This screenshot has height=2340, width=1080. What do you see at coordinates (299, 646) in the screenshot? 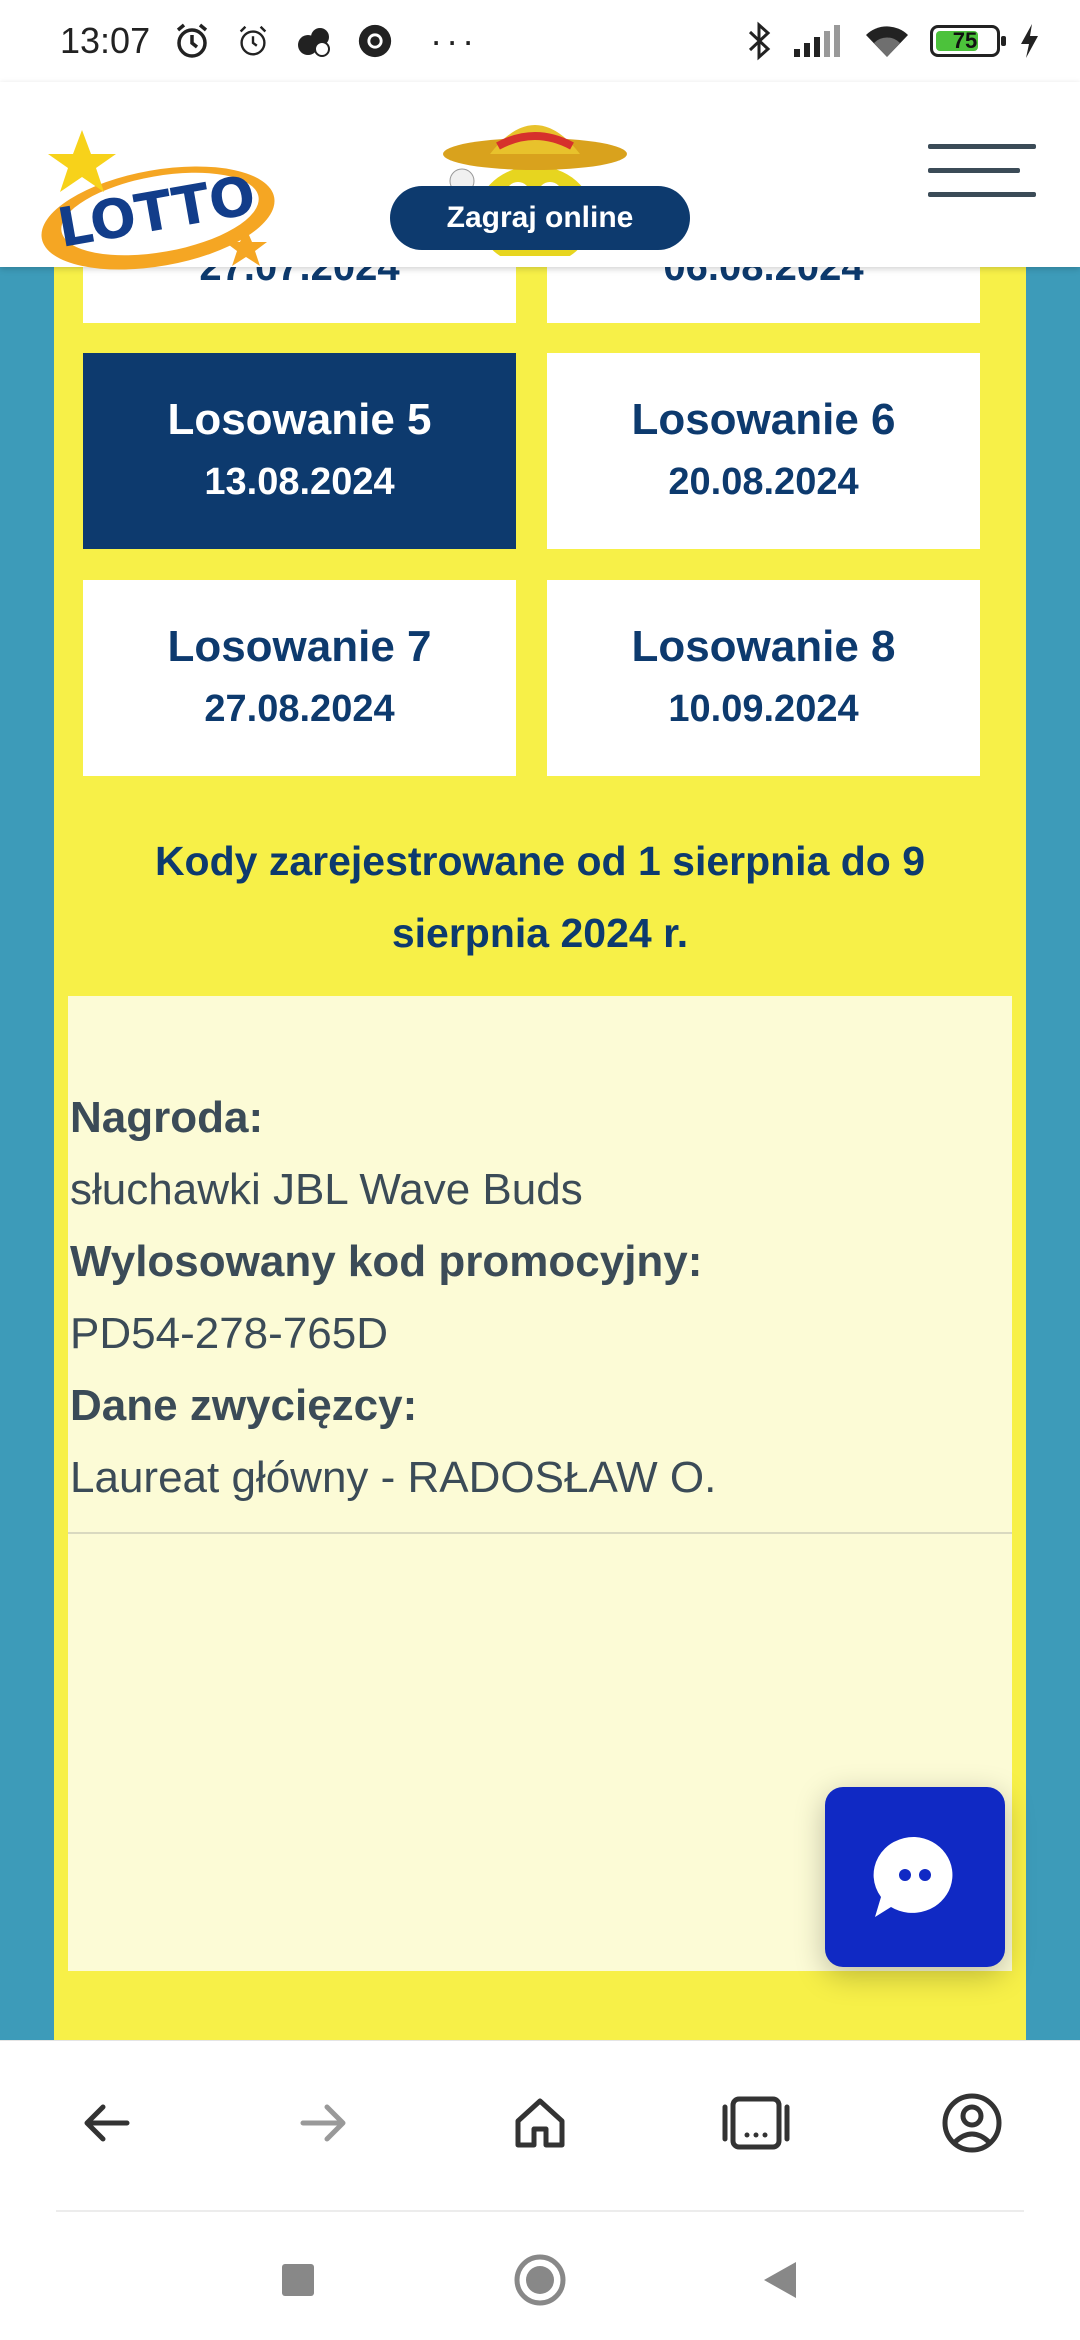
I see `draw-name: Losowanie 7` at bounding box center [299, 646].